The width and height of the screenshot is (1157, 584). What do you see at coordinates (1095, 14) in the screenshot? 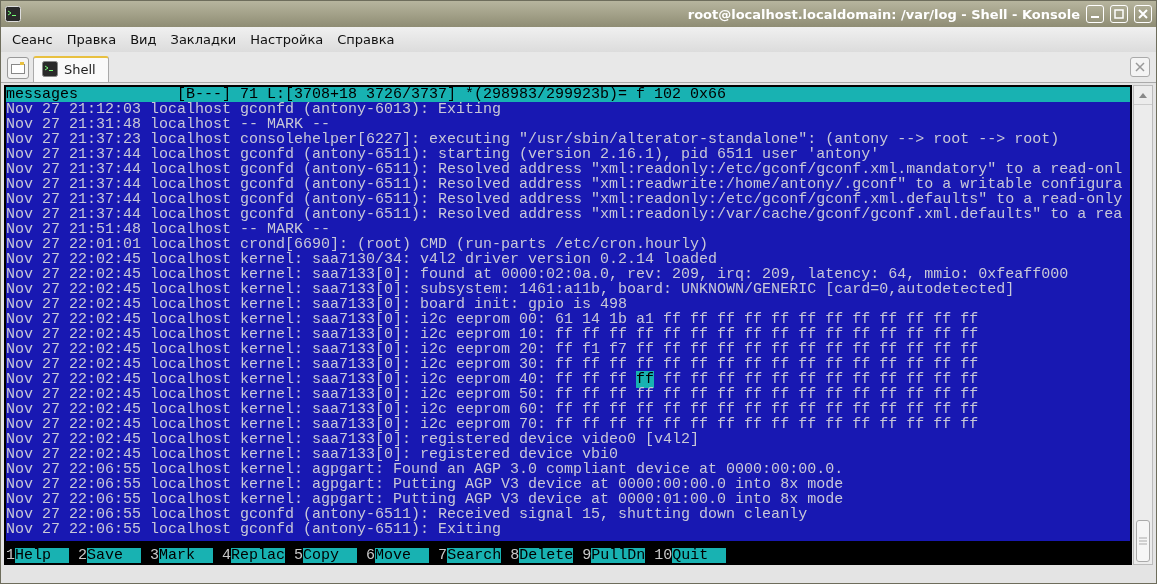
I see `minimize-button` at bounding box center [1095, 14].